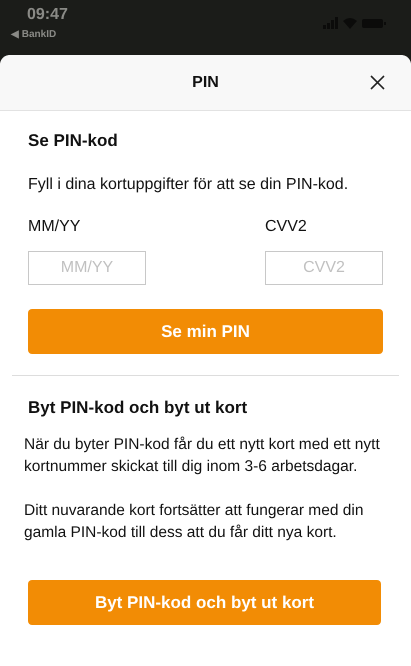 Image resolution: width=411 pixels, height=666 pixels. Describe the element at coordinates (87, 268) in the screenshot. I see `input-field: MM/YY` at that location.